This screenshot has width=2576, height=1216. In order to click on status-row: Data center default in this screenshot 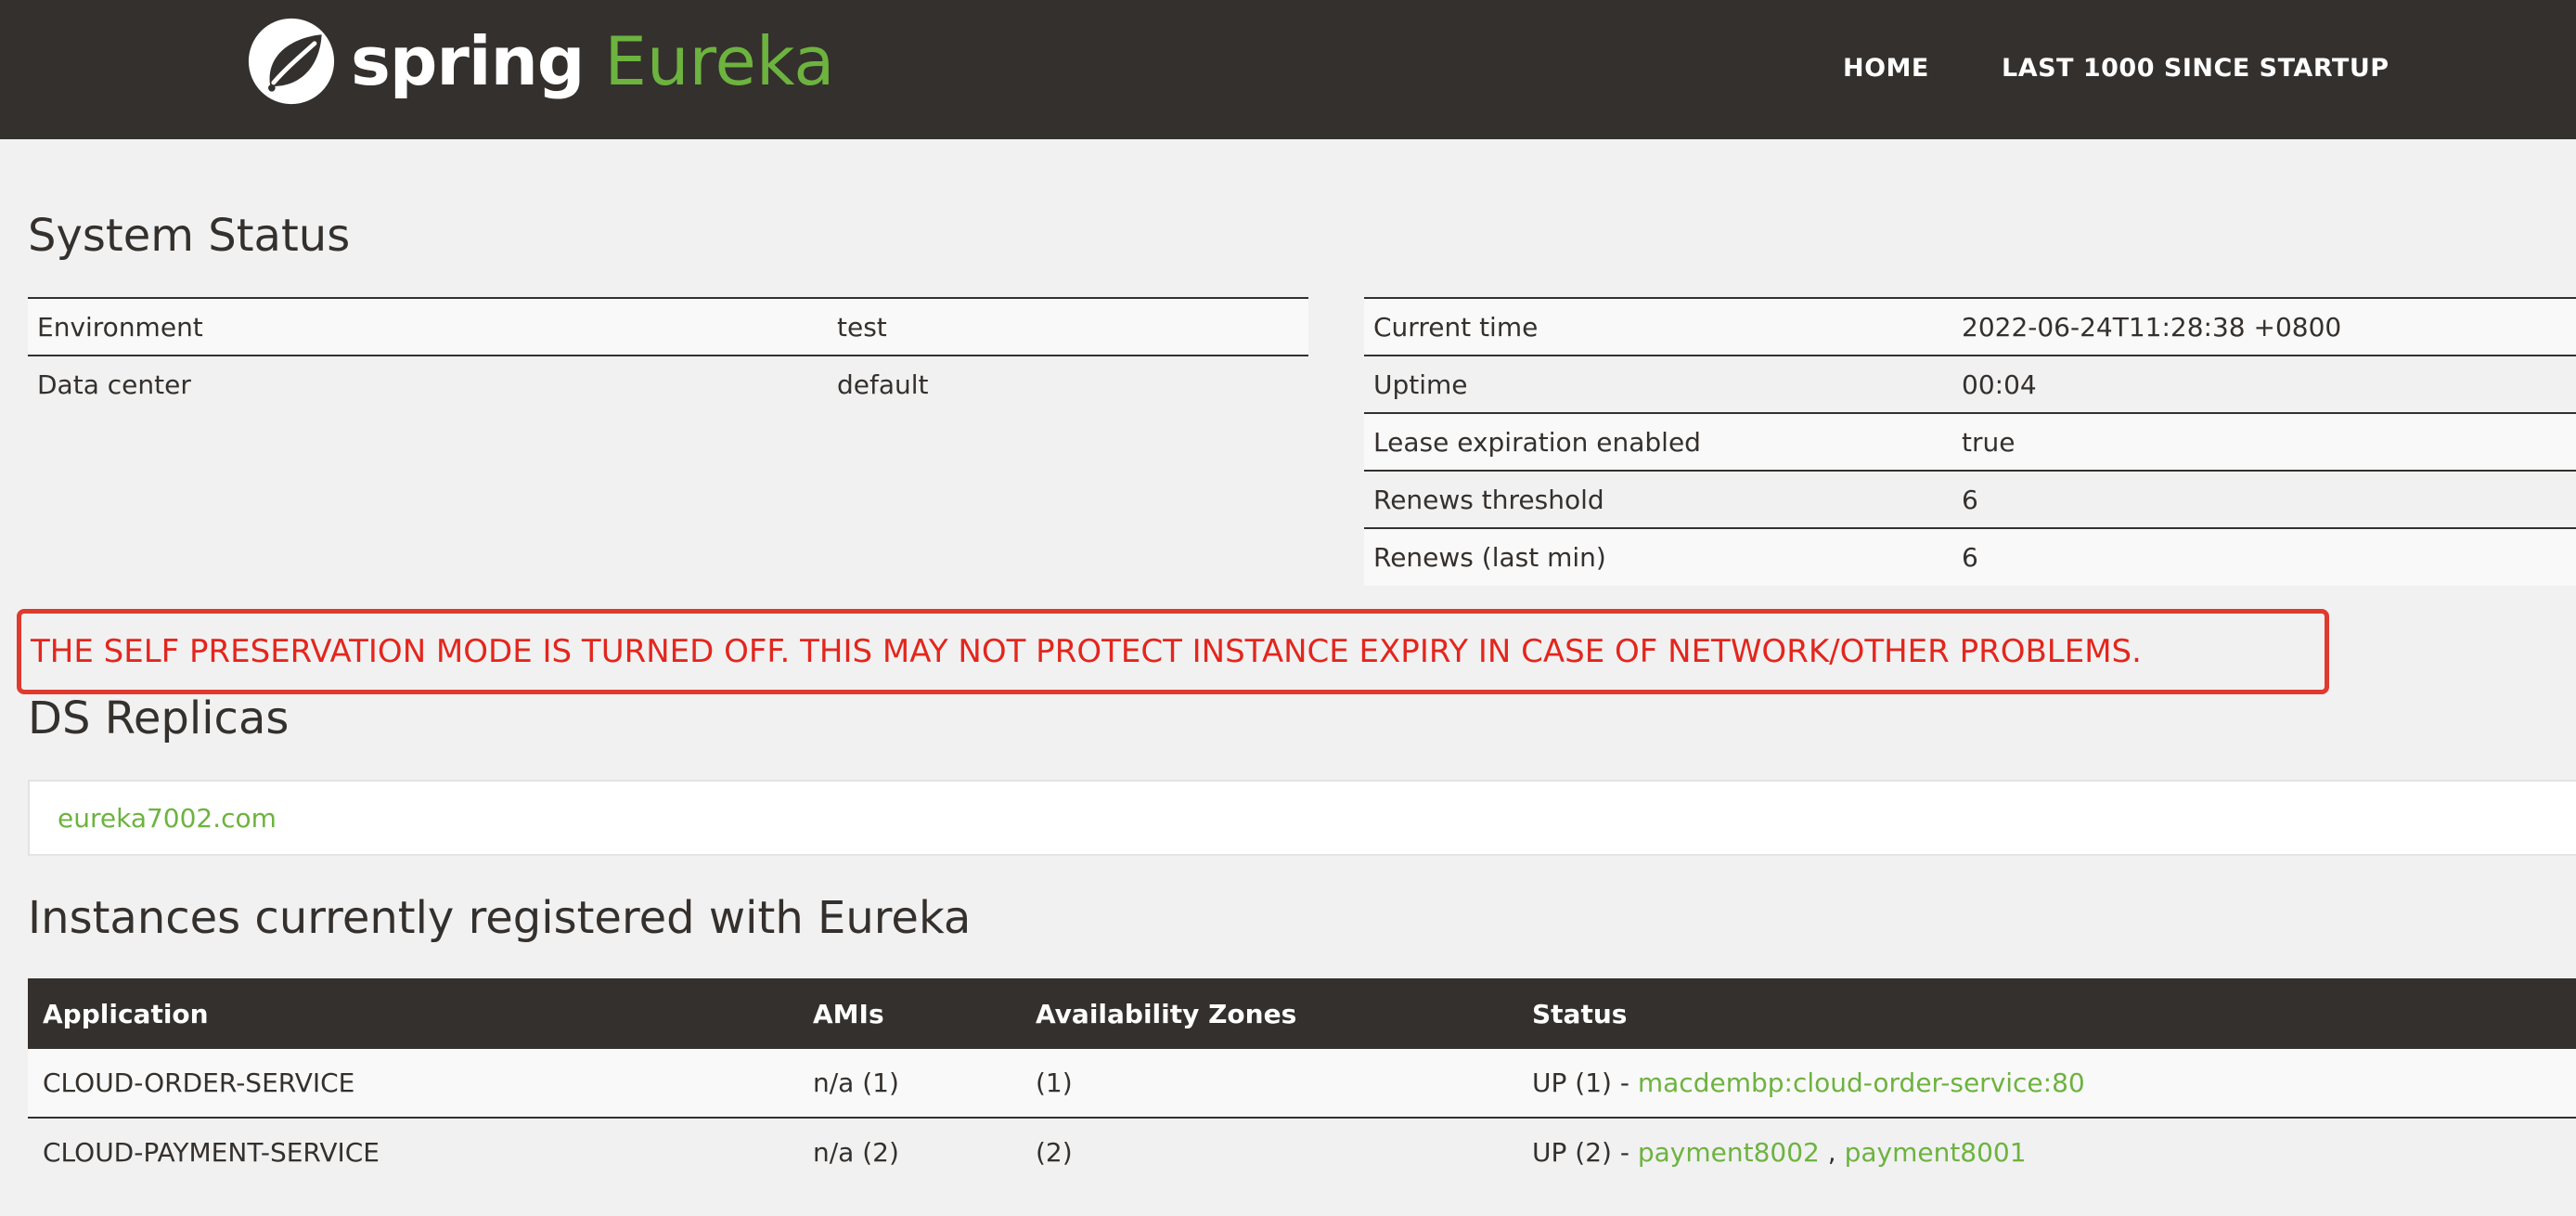, I will do `click(668, 384)`.